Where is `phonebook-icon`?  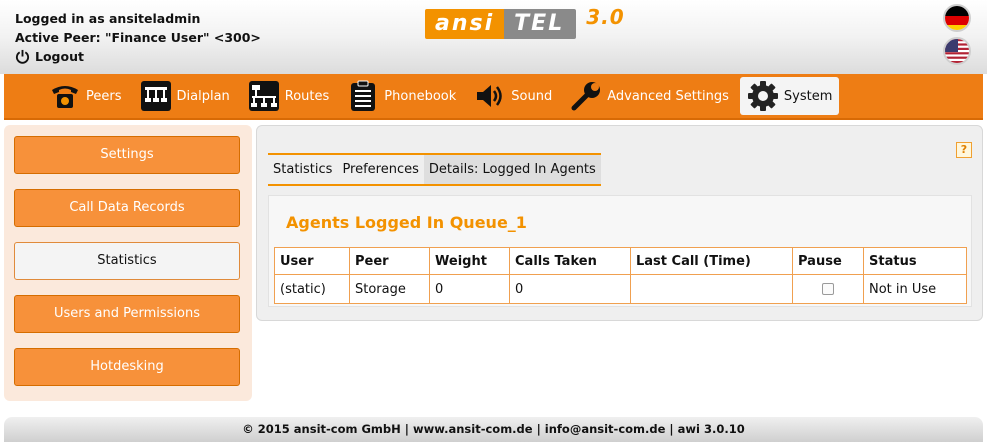
phonebook-icon is located at coordinates (363, 95).